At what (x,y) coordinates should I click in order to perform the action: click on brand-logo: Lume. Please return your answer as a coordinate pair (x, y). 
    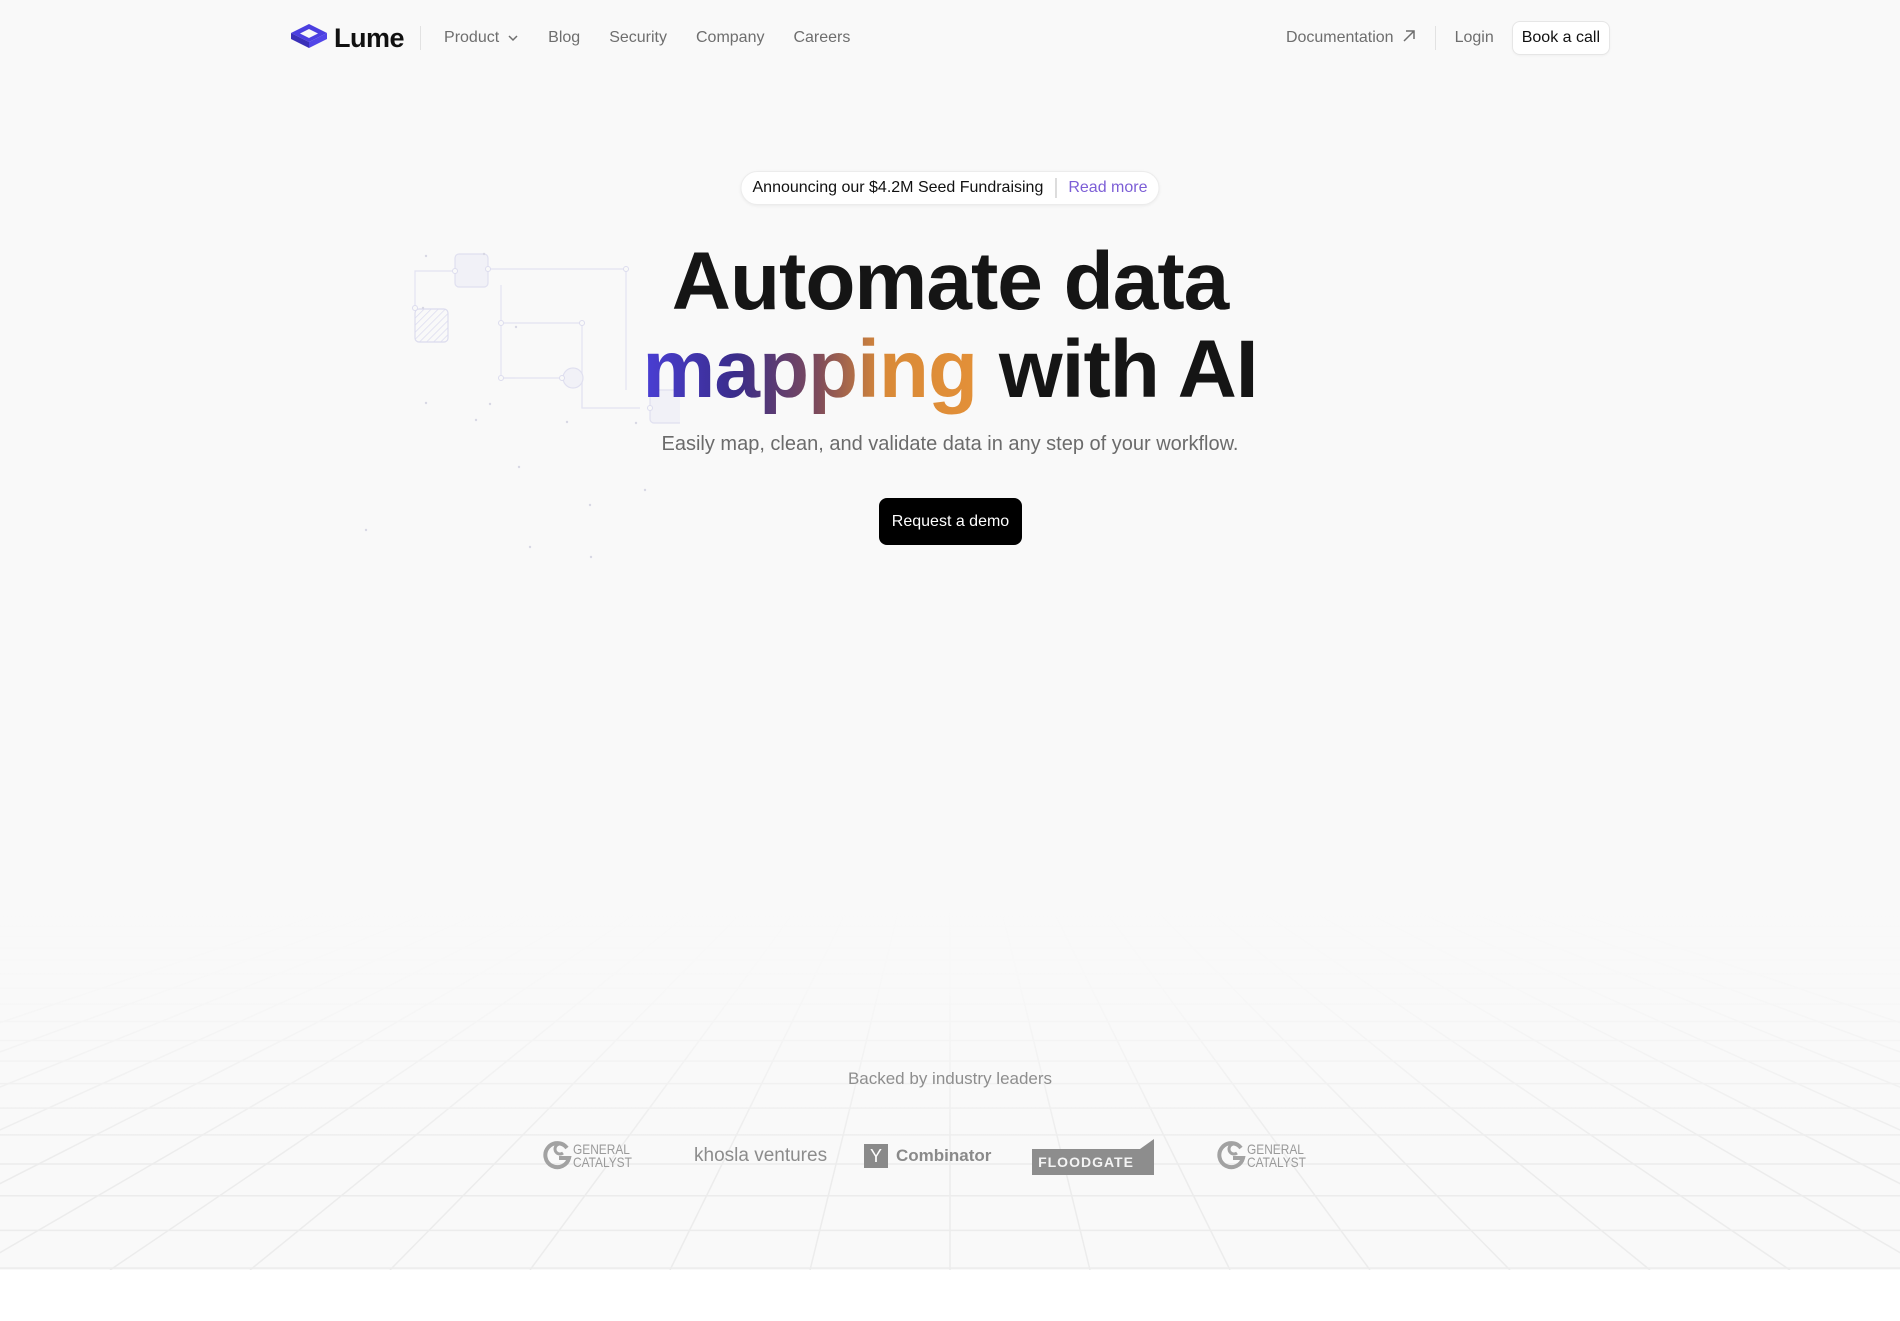
    Looking at the image, I should click on (347, 38).